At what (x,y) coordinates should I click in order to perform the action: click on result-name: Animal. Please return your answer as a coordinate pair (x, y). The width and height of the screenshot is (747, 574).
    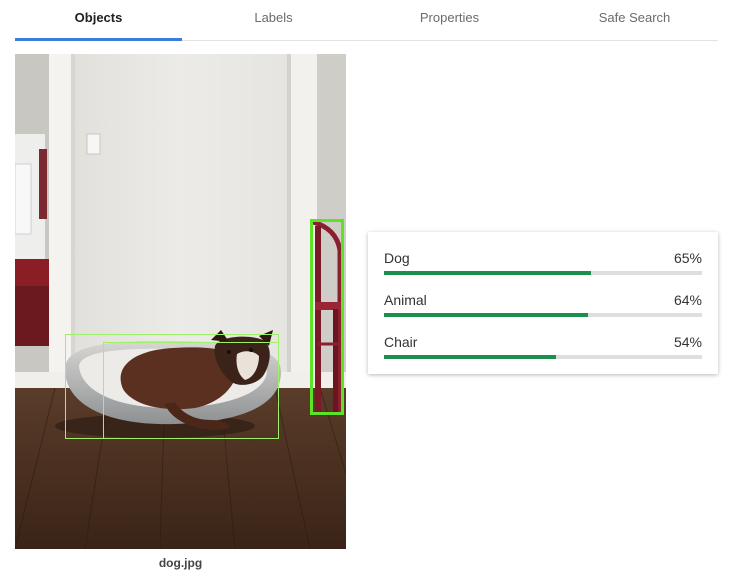
    Looking at the image, I should click on (405, 300).